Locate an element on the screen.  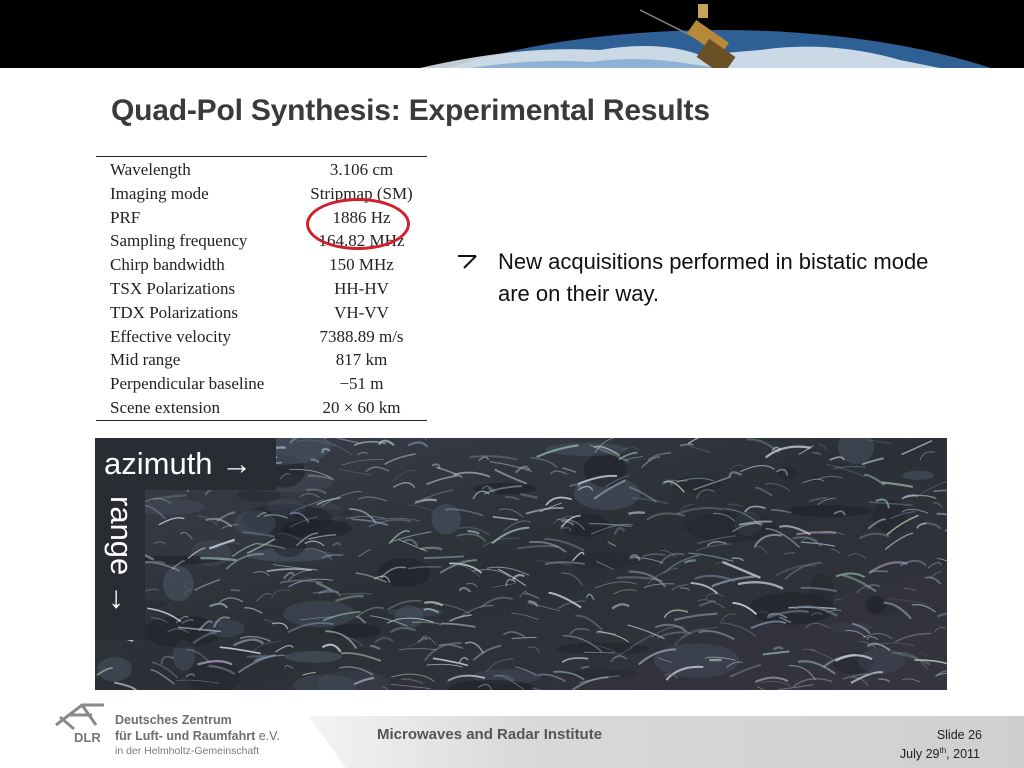
arrow-bullet-icon is located at coordinates (467, 262).